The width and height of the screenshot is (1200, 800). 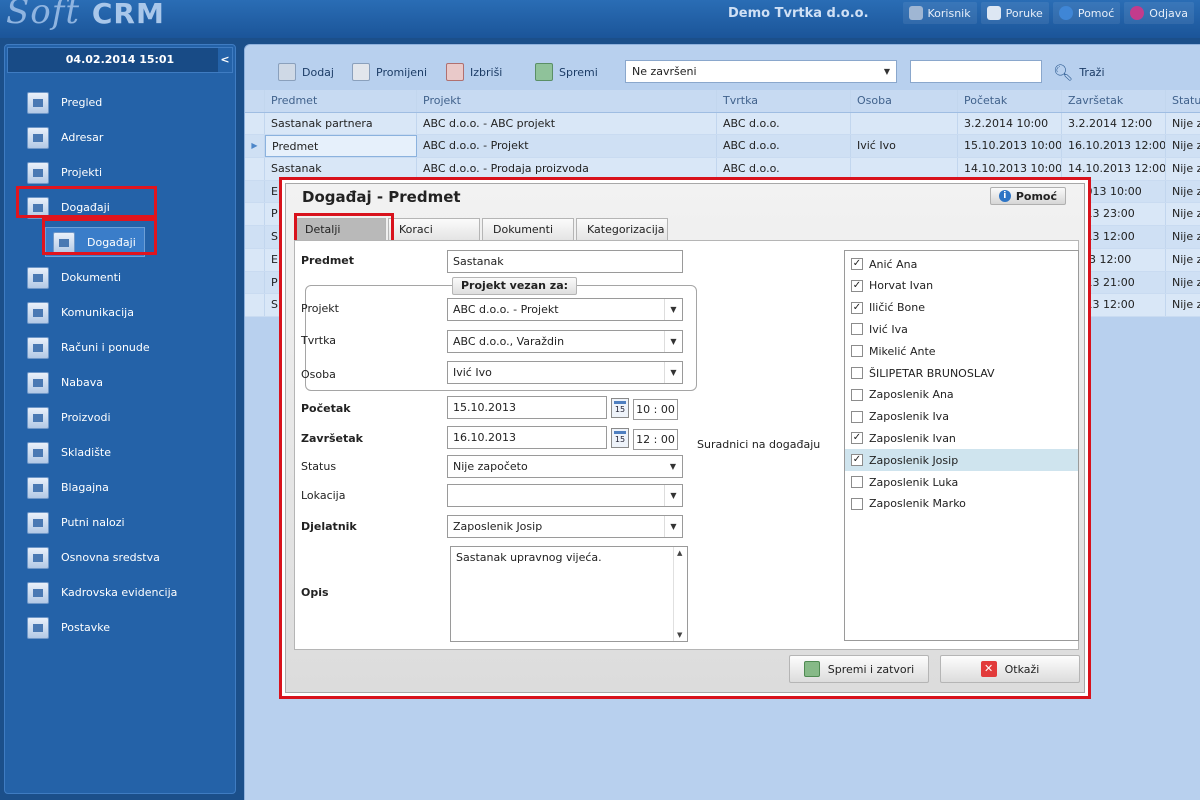 What do you see at coordinates (1010, 669) in the screenshot?
I see `cancel-button: ✕ Otkaži` at bounding box center [1010, 669].